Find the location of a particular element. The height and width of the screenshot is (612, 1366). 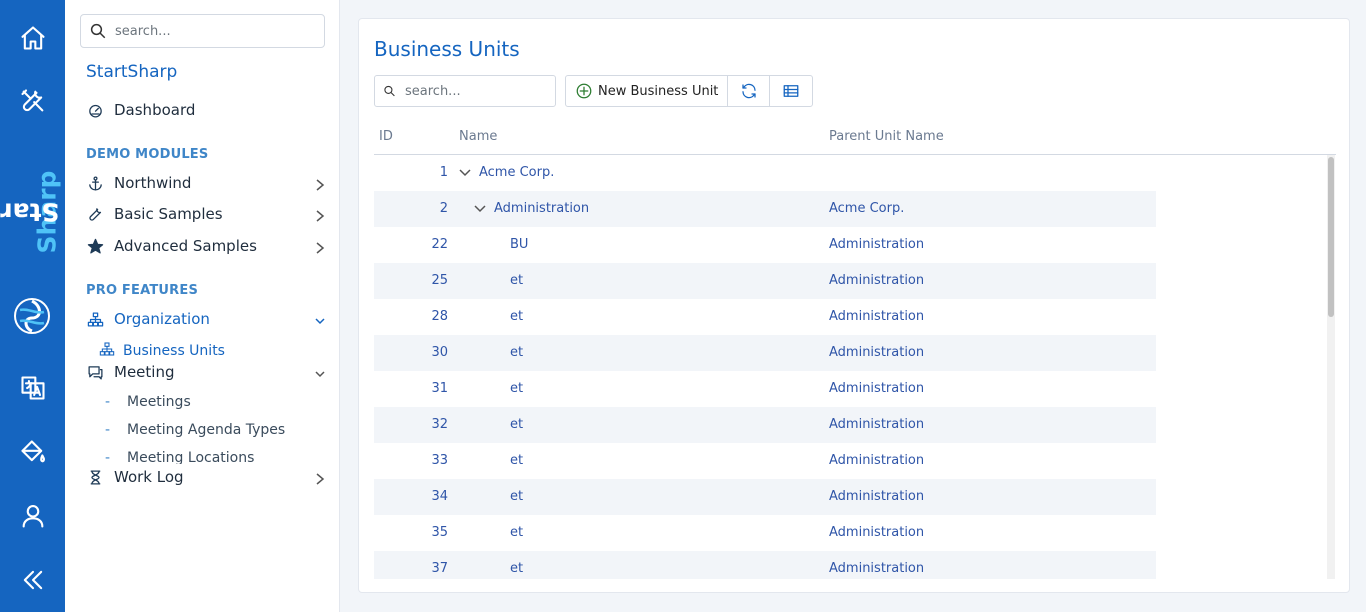

refresh-icon is located at coordinates (749, 91).